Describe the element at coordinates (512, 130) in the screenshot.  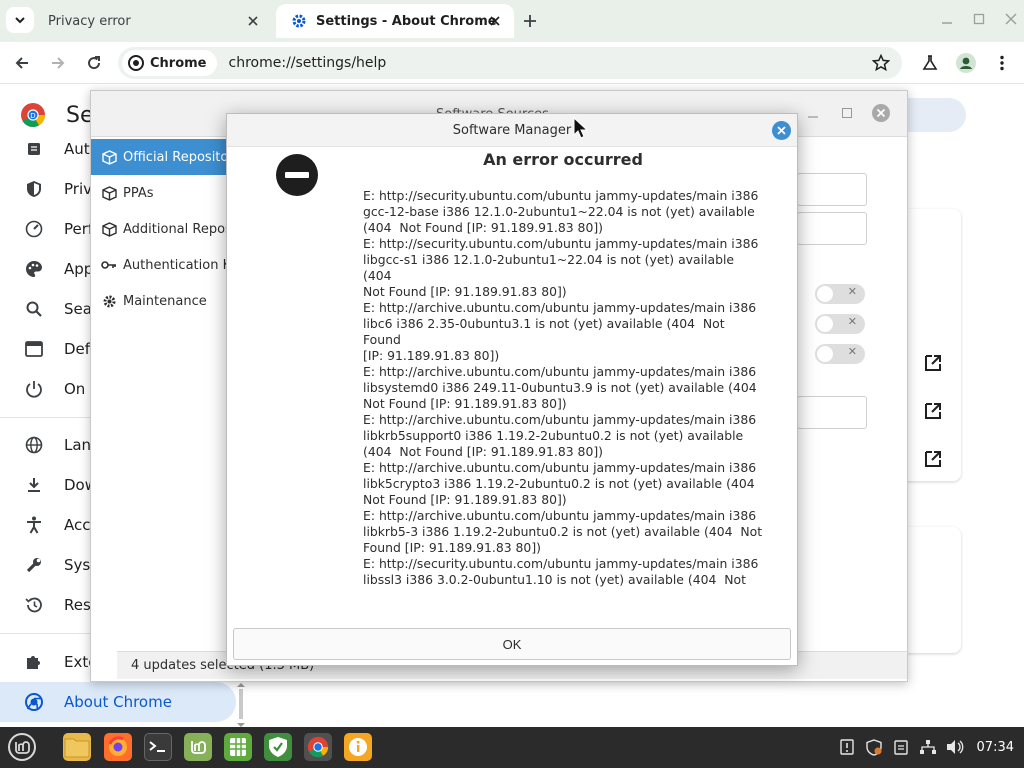
I see `dialog-titlebar: Software Manager` at that location.